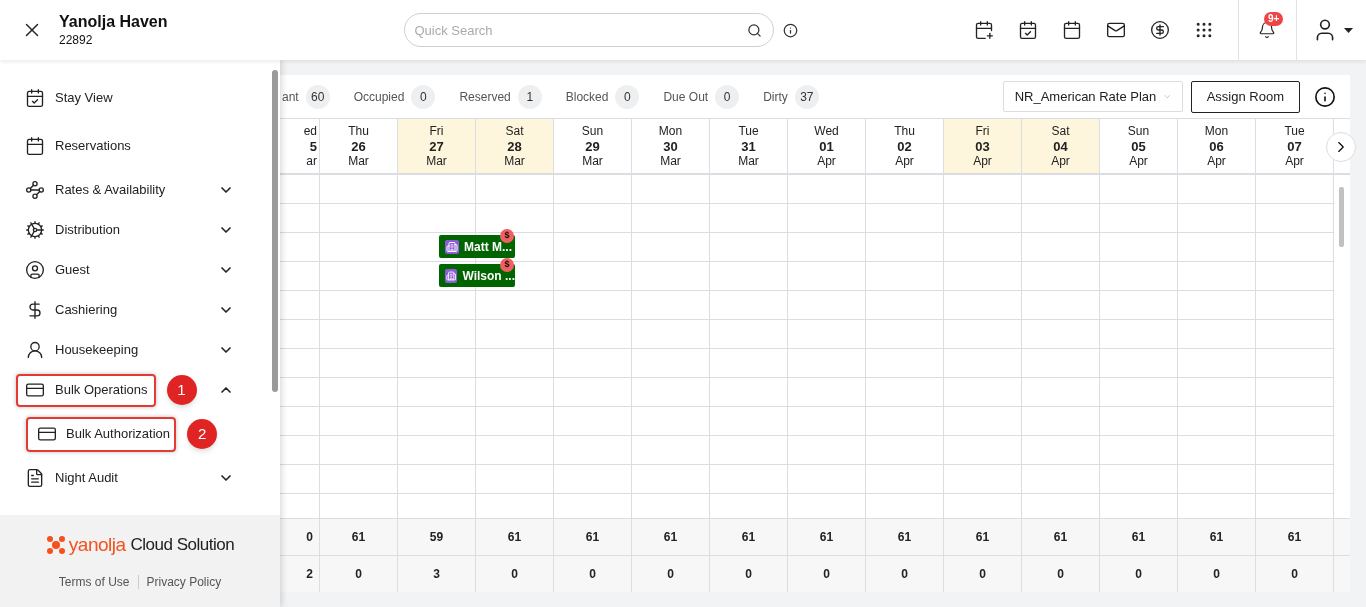 This screenshot has width=1366, height=607. Describe the element at coordinates (300, 574) in the screenshot. I see `total-cell: 2` at that location.